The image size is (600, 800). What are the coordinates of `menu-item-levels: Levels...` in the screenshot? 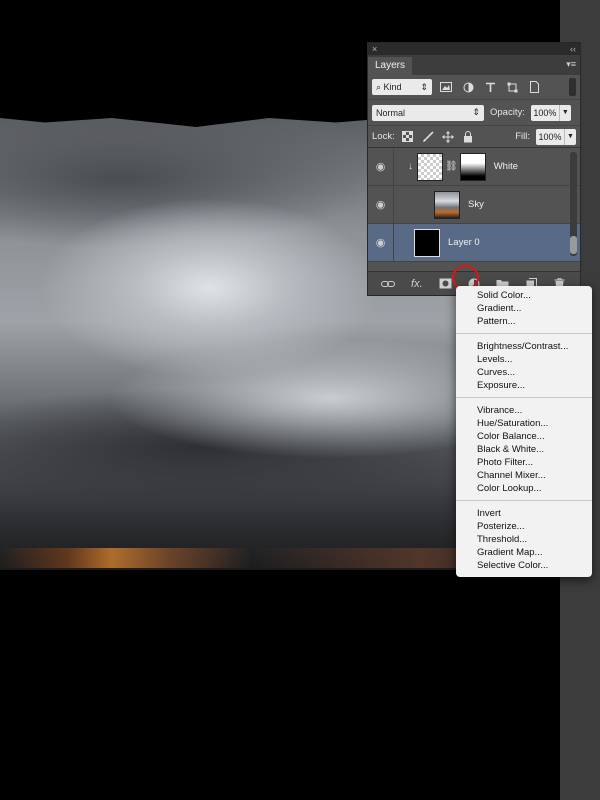 It's located at (524, 359).